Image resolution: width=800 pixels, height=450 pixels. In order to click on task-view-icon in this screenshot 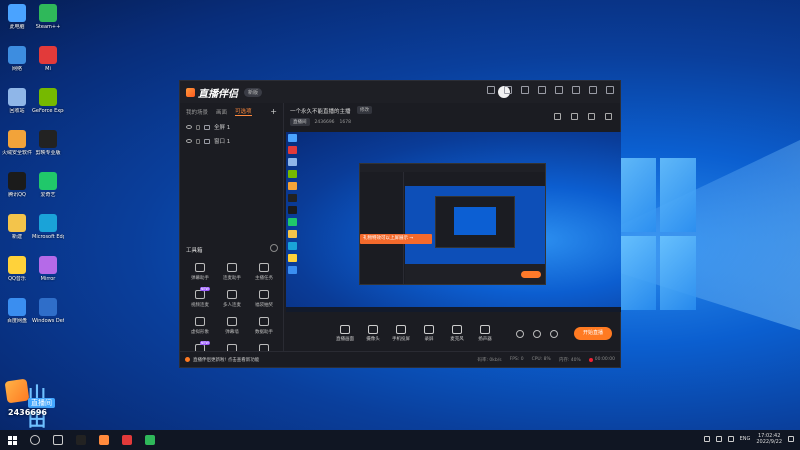, I will do `click(58, 440)`.